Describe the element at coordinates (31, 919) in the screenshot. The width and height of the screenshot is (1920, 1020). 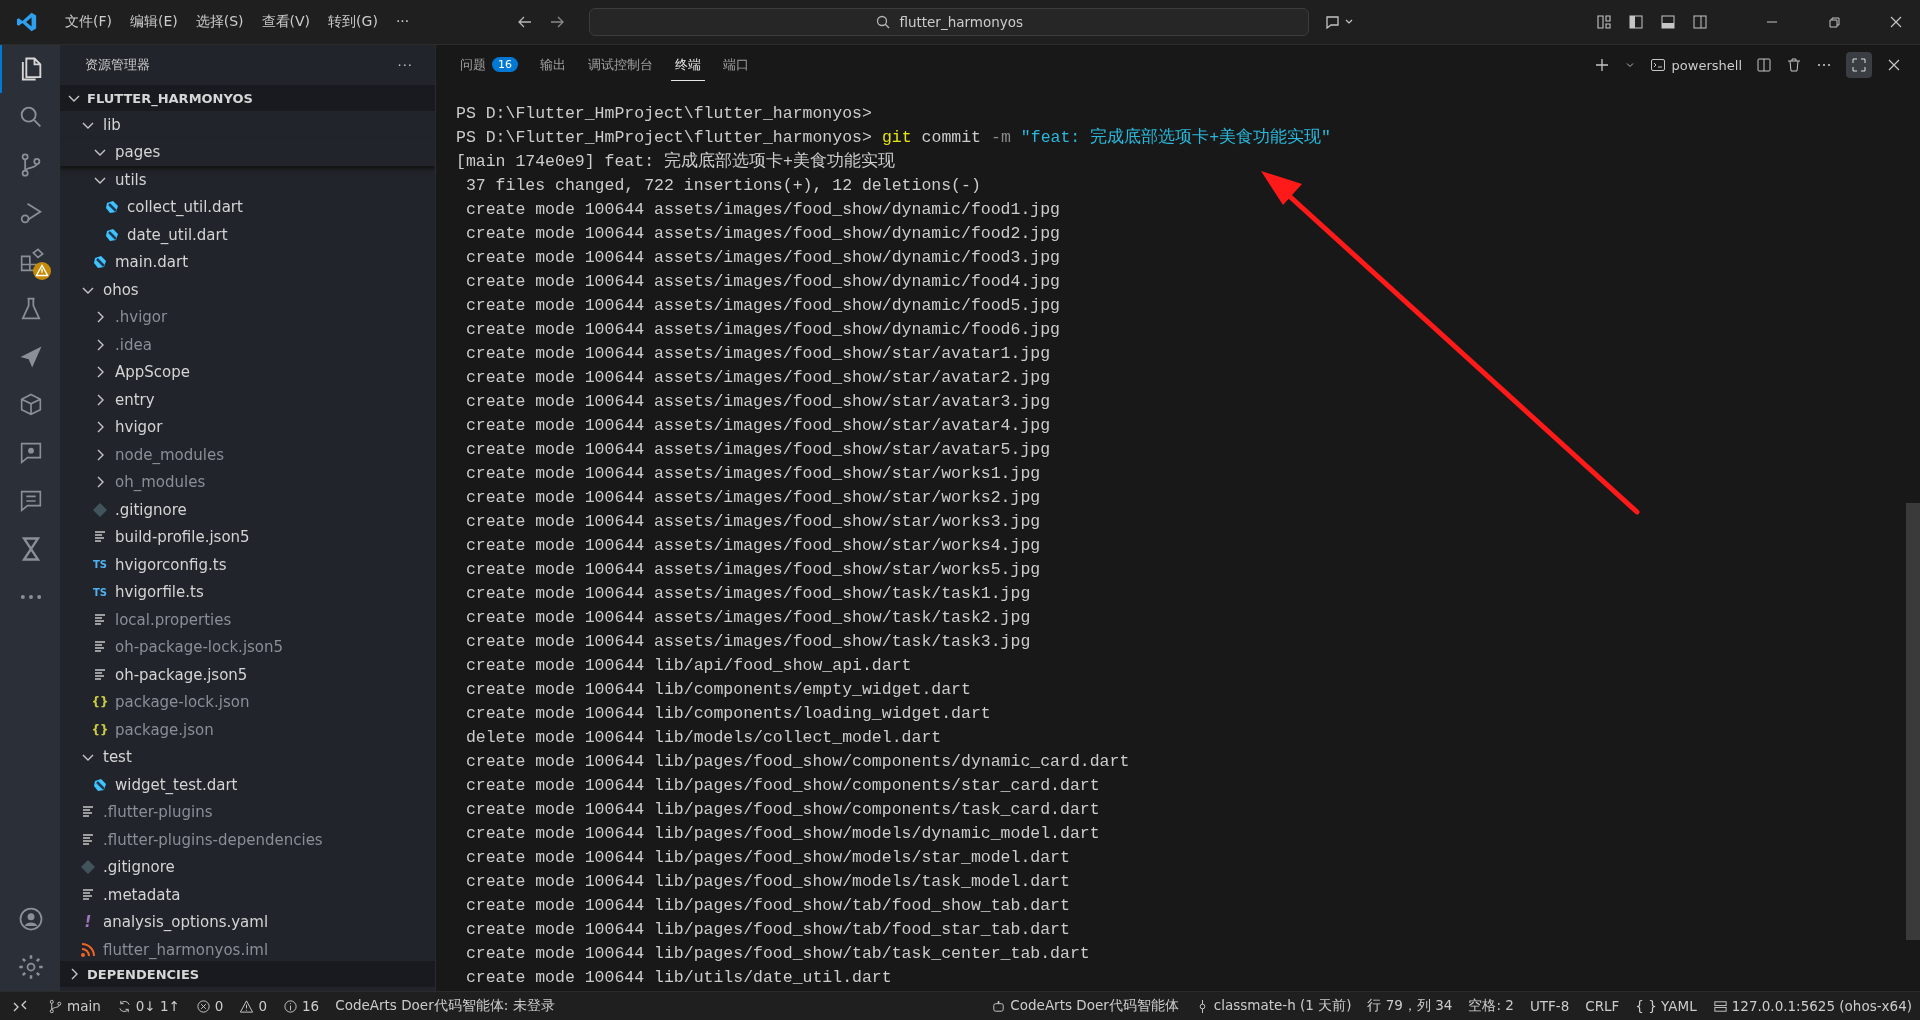
I see `account-icon` at that location.